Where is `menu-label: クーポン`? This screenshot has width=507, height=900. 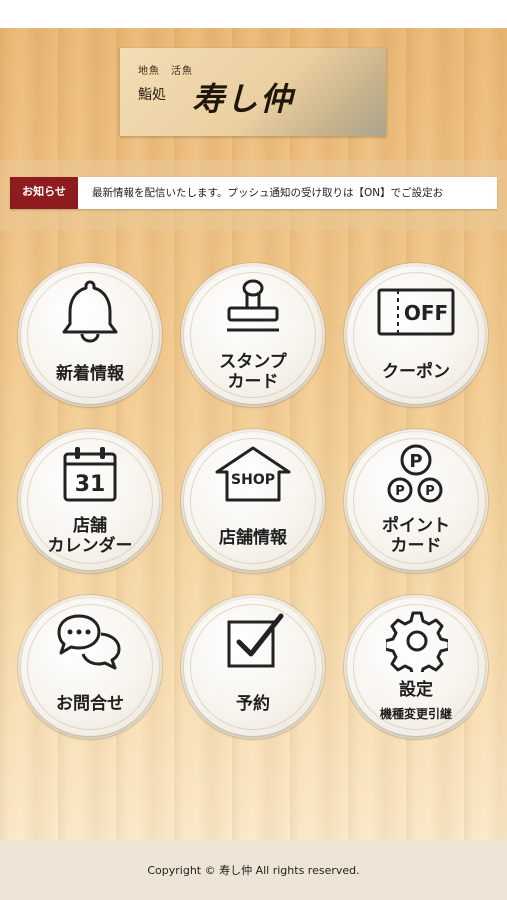
menu-label: クーポン is located at coordinates (416, 372).